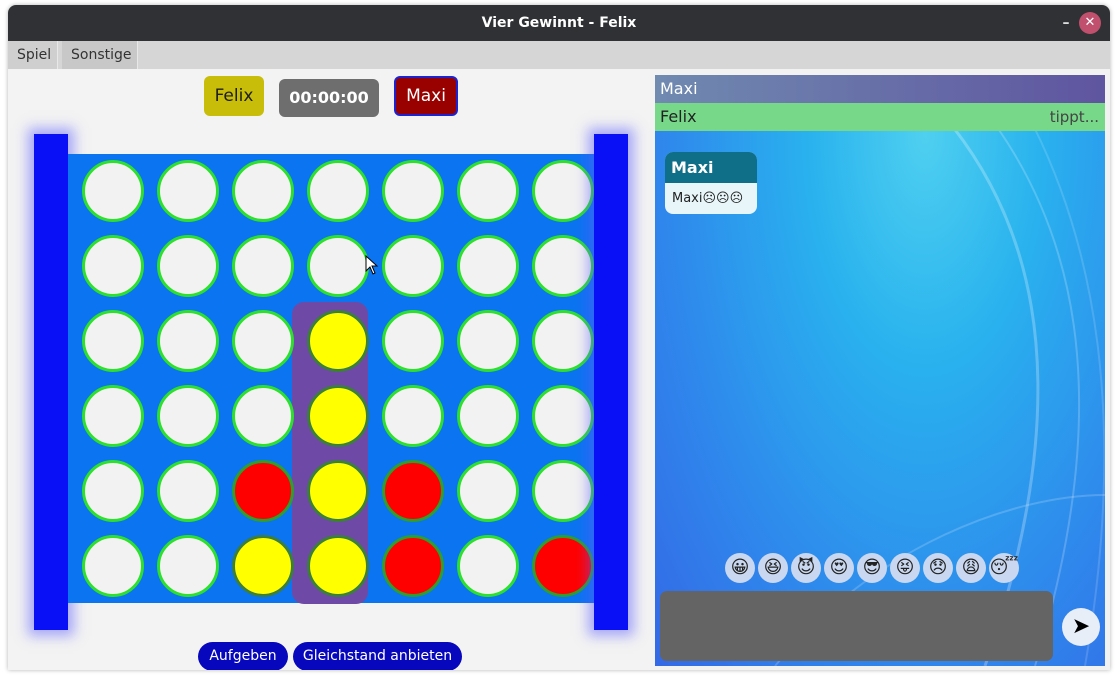 The image size is (1118, 682). Describe the element at coordinates (839, 568) in the screenshot. I see `emoji-button: 😍` at that location.